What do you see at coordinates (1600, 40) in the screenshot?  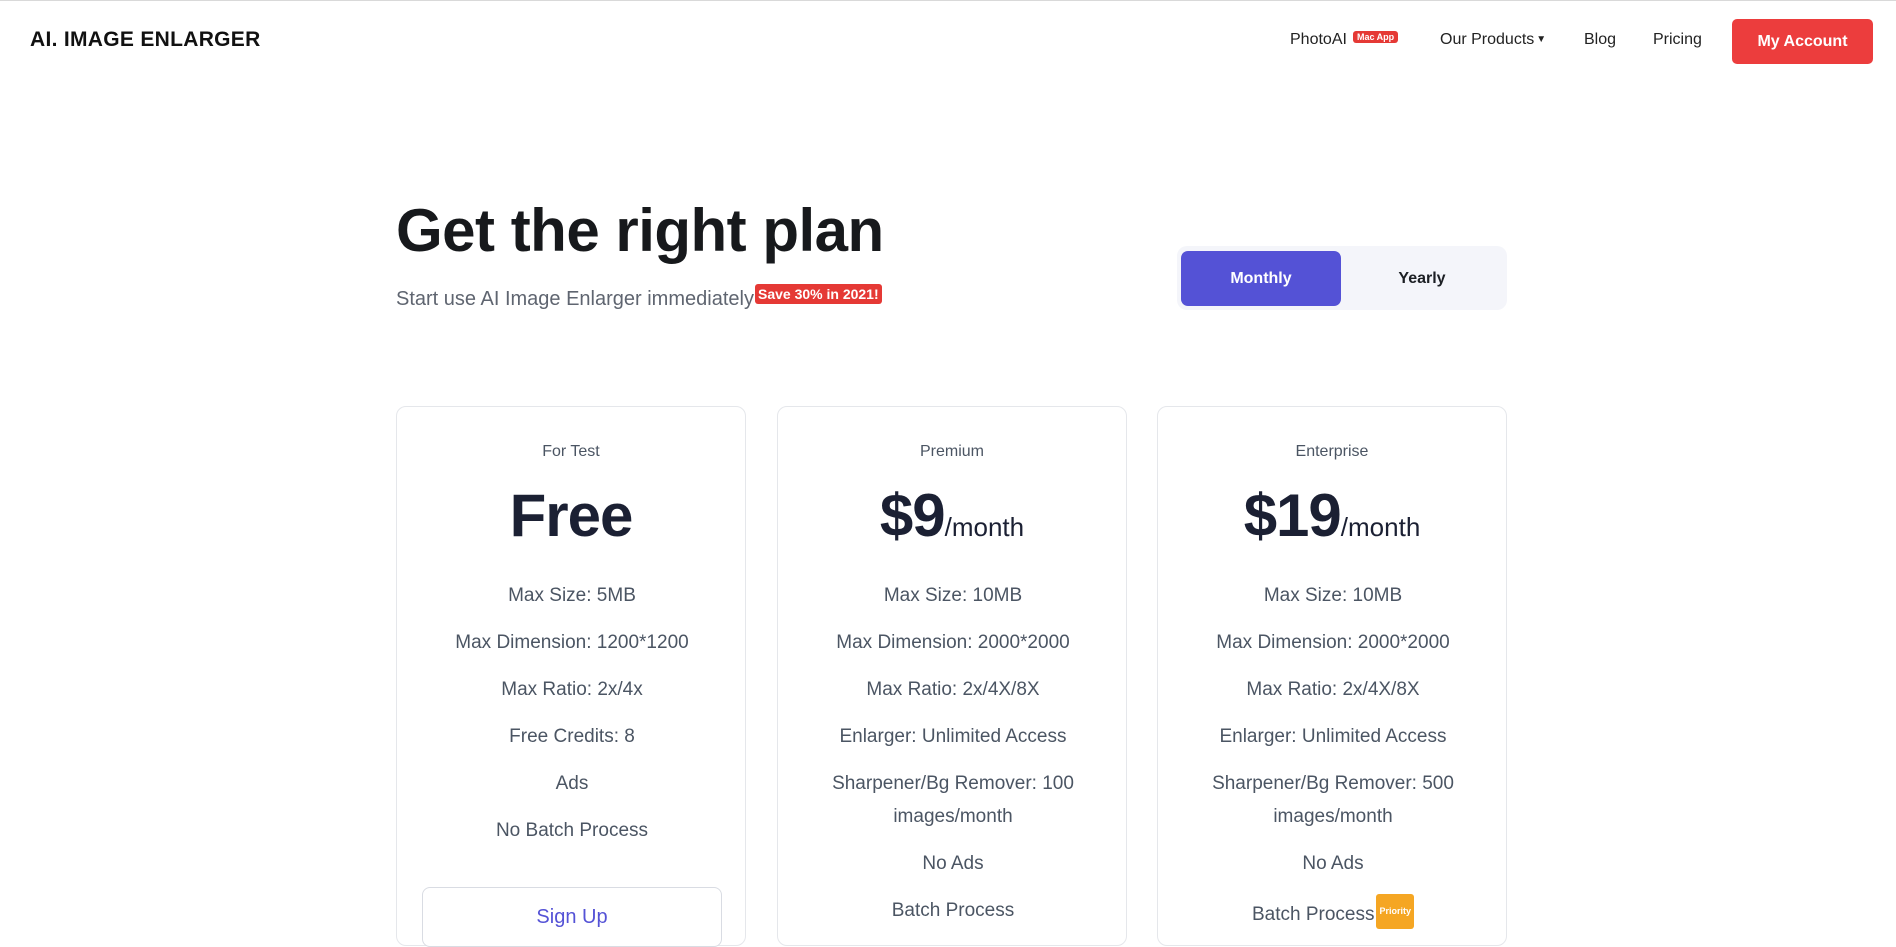 I see `nav-blog-link: Blog` at bounding box center [1600, 40].